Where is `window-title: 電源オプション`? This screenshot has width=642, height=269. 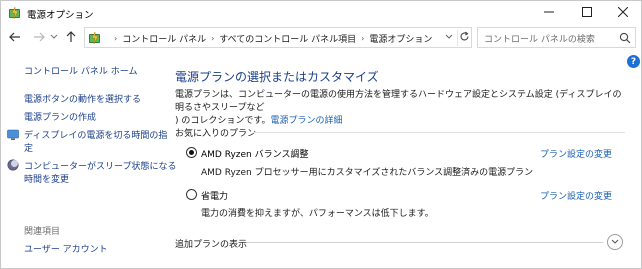
window-title: 電源オプション is located at coordinates (60, 15).